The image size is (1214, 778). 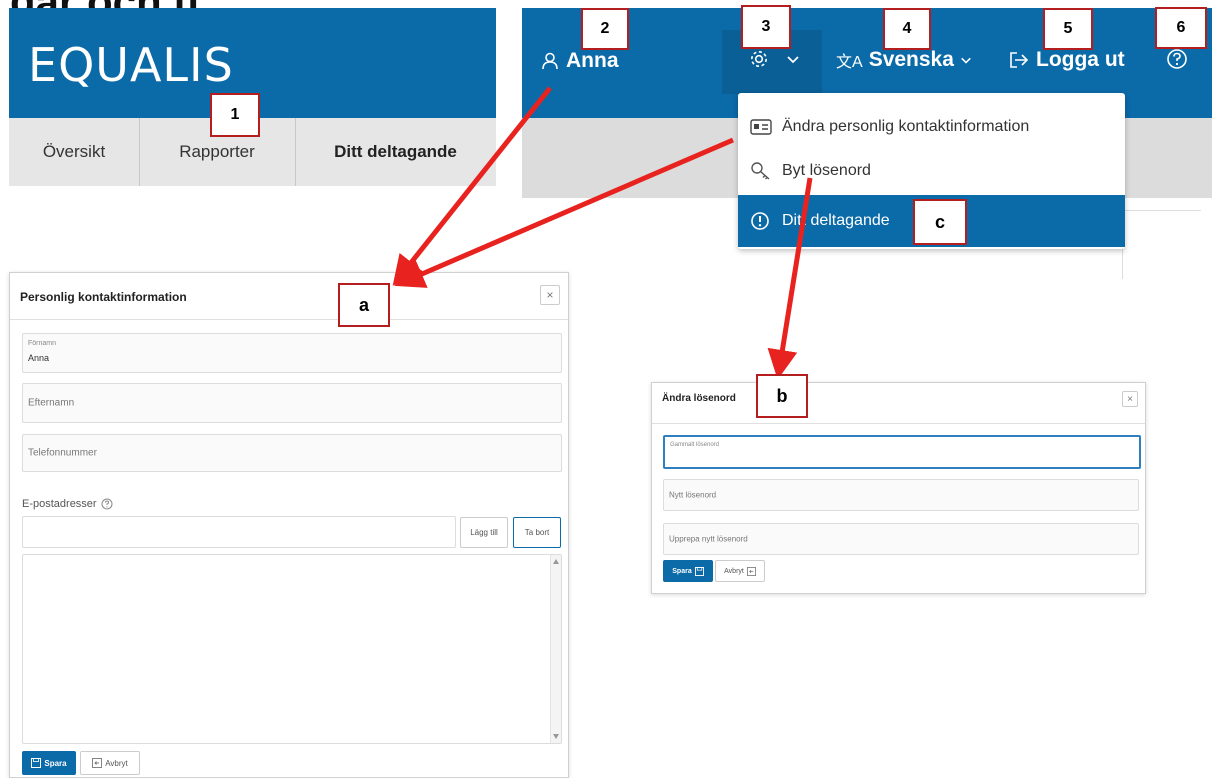 I want to click on callout-1: 1, so click(x=235, y=115).